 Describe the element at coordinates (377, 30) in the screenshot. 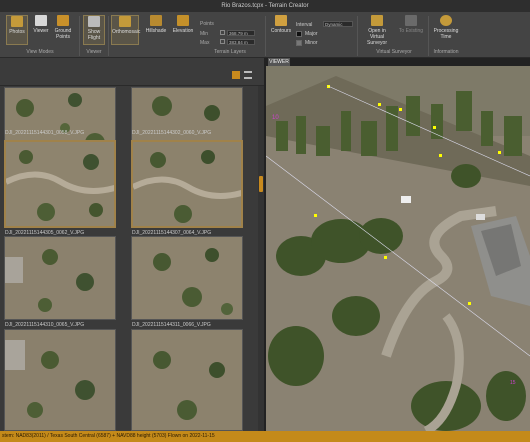

I see `open-virtual-surveyor-button: Open in Virtual Surveyor` at that location.